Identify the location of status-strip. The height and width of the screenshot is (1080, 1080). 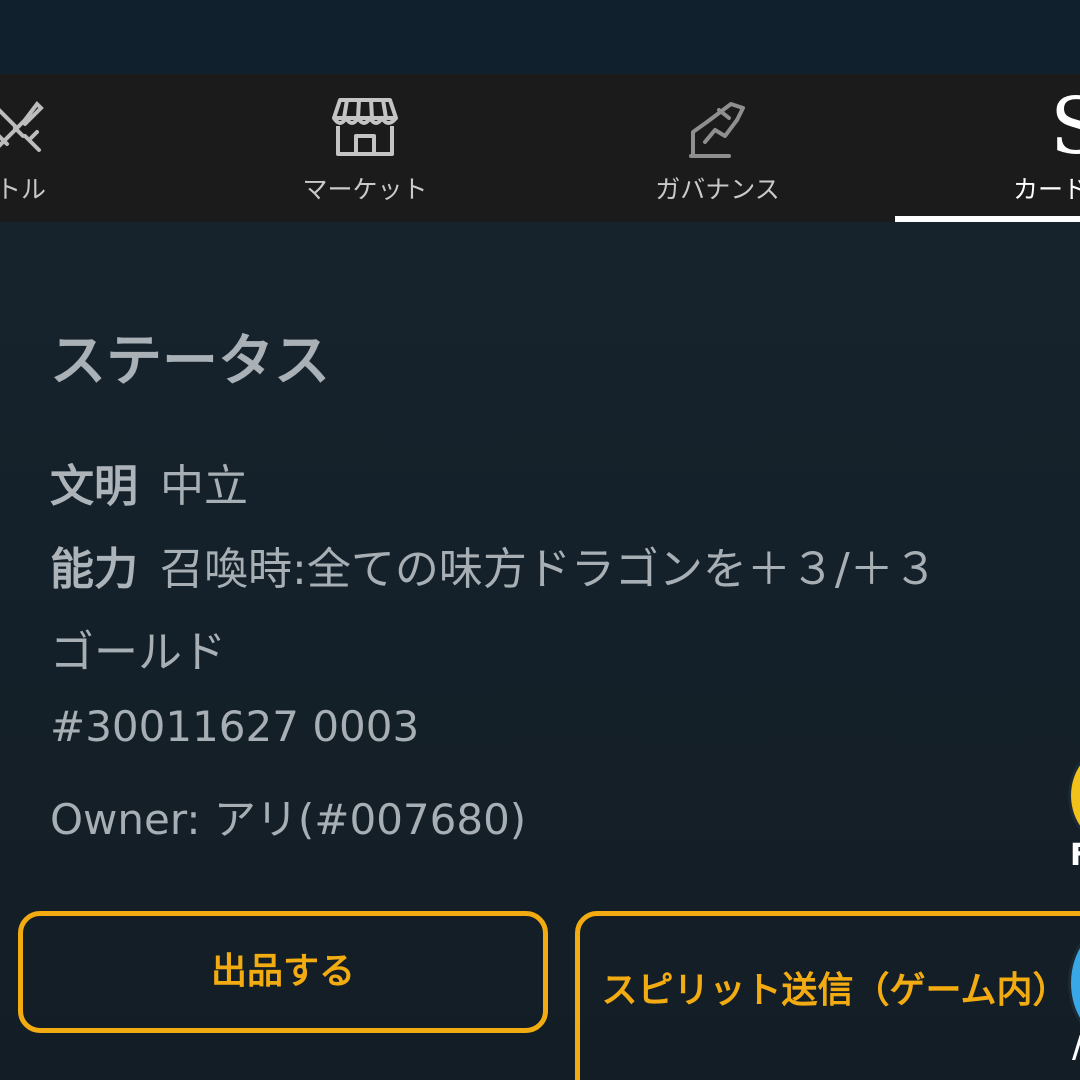
(540, 37).